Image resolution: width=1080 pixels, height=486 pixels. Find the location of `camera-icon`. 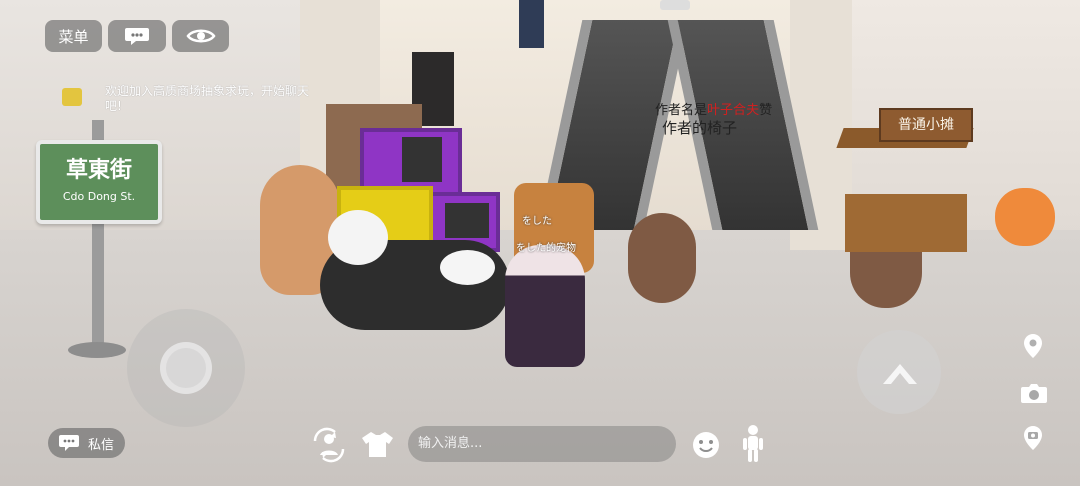

camera-icon is located at coordinates (1034, 393).